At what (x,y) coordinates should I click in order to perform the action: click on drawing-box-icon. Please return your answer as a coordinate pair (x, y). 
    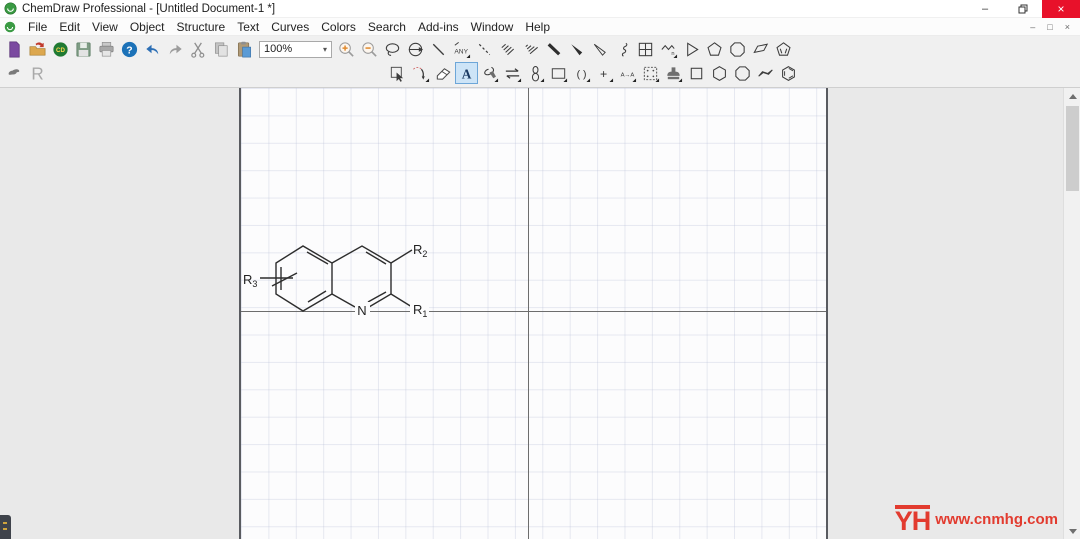
    Looking at the image, I should click on (558, 73).